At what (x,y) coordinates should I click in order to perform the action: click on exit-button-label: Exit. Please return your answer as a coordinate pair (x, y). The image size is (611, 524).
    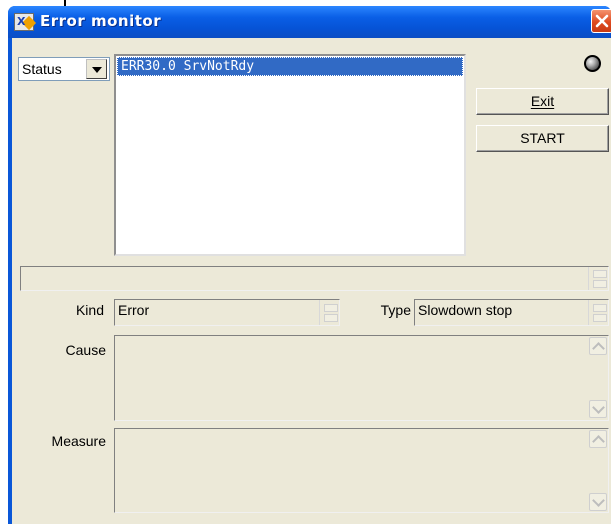
    Looking at the image, I should click on (542, 101).